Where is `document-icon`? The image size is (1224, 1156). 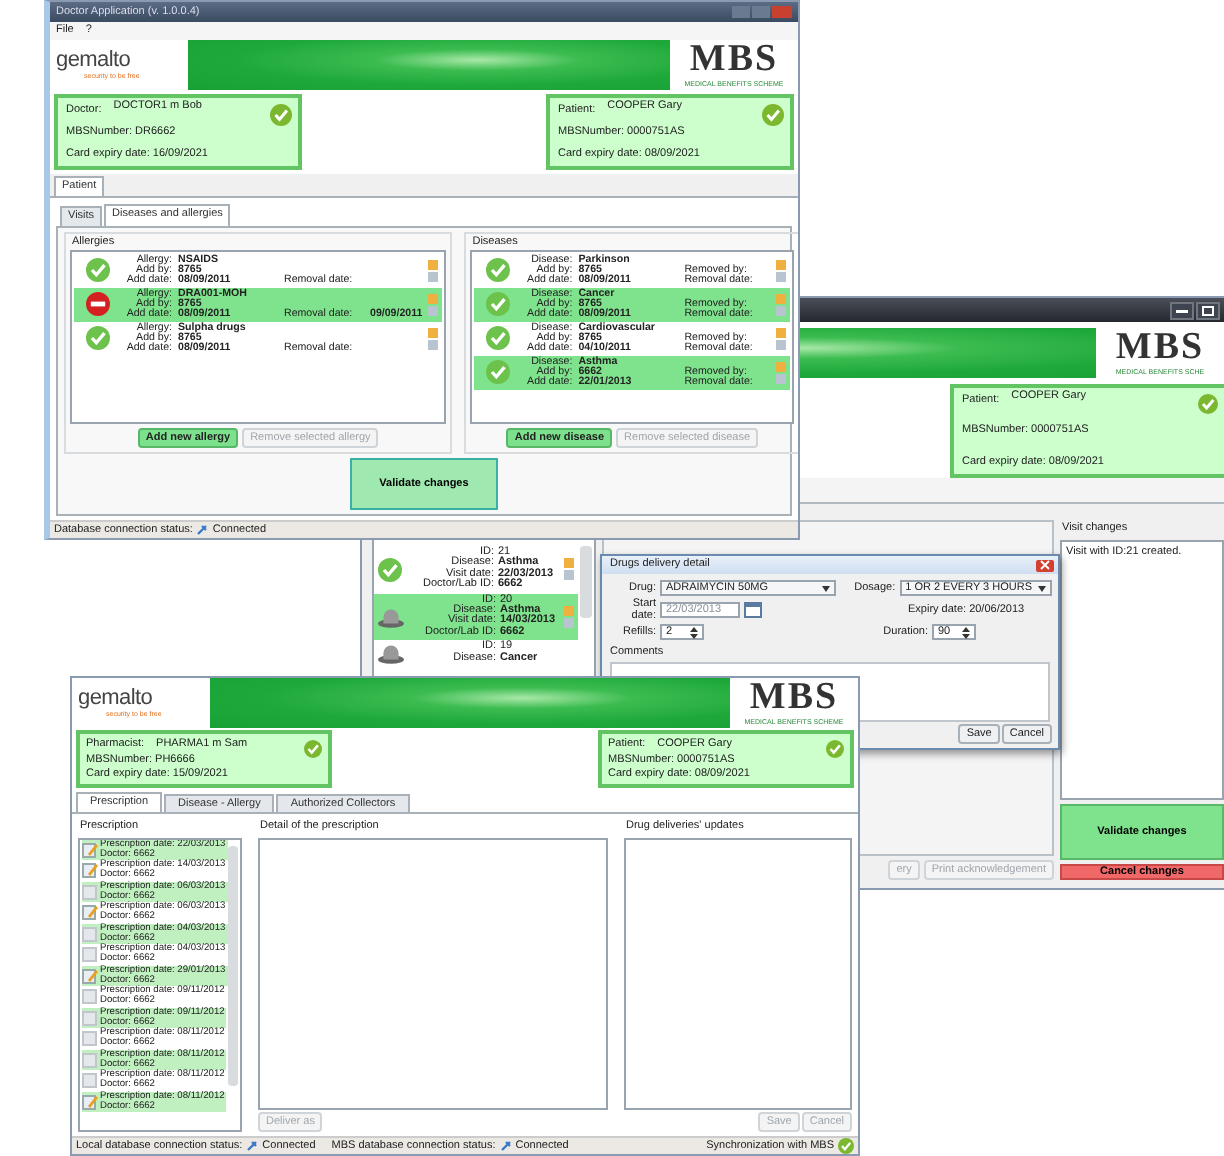 document-icon is located at coordinates (90, 891).